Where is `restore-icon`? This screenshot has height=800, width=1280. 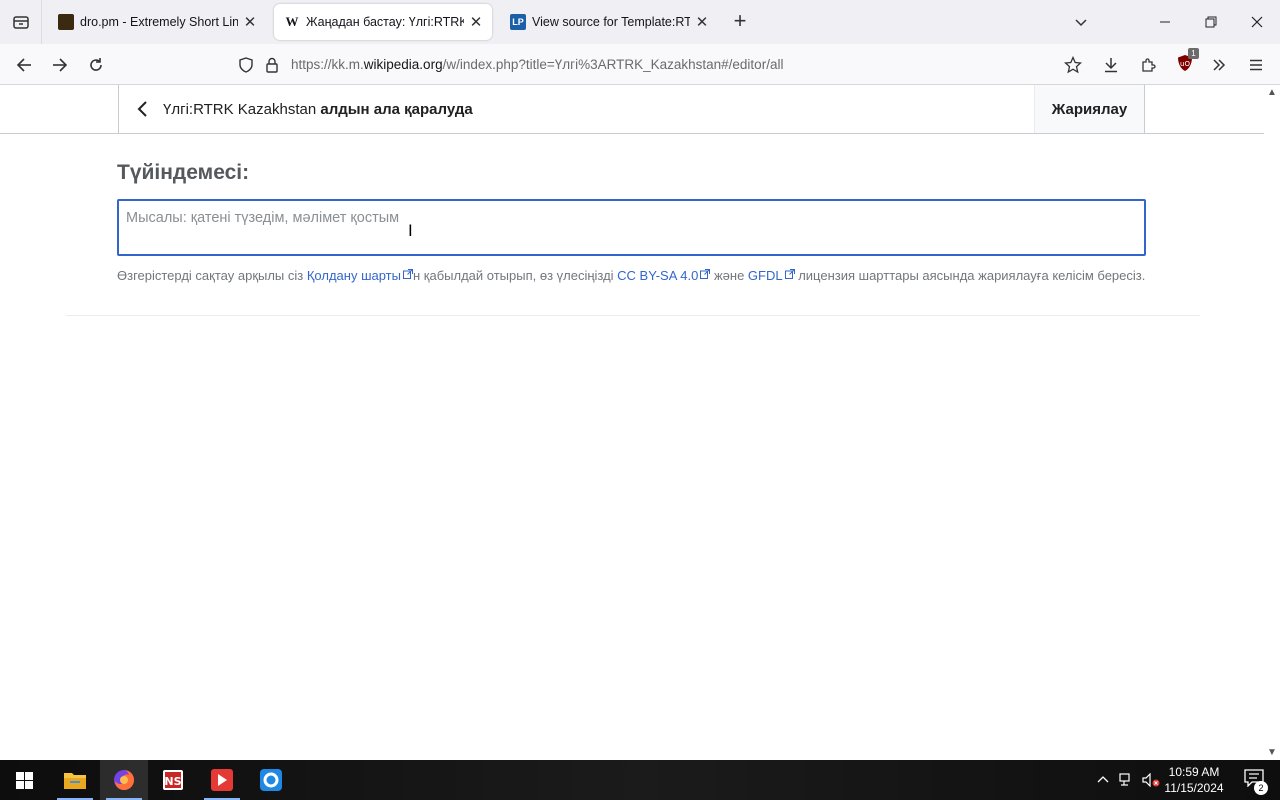 restore-icon is located at coordinates (1211, 22).